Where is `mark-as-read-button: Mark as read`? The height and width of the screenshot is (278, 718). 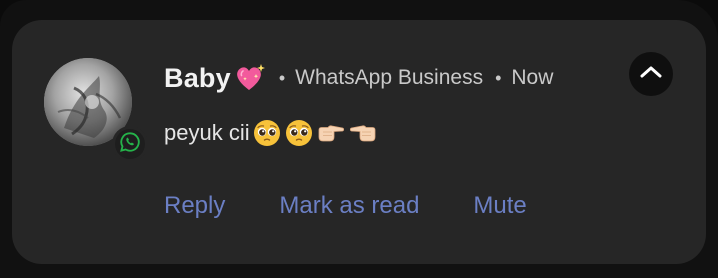 mark-as-read-button: Mark as read is located at coordinates (349, 206).